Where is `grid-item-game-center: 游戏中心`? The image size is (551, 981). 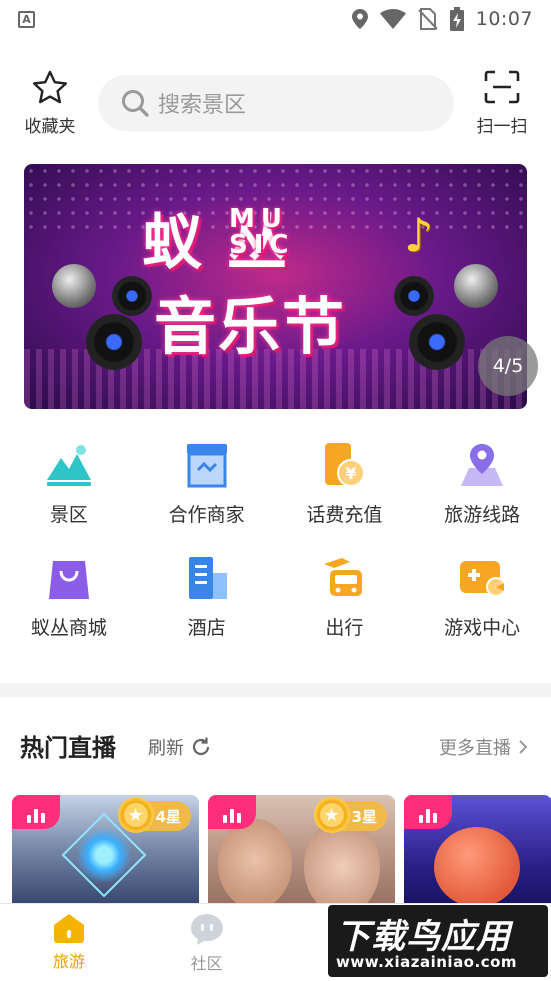
grid-item-game-center: 游戏中心 is located at coordinates (482, 609).